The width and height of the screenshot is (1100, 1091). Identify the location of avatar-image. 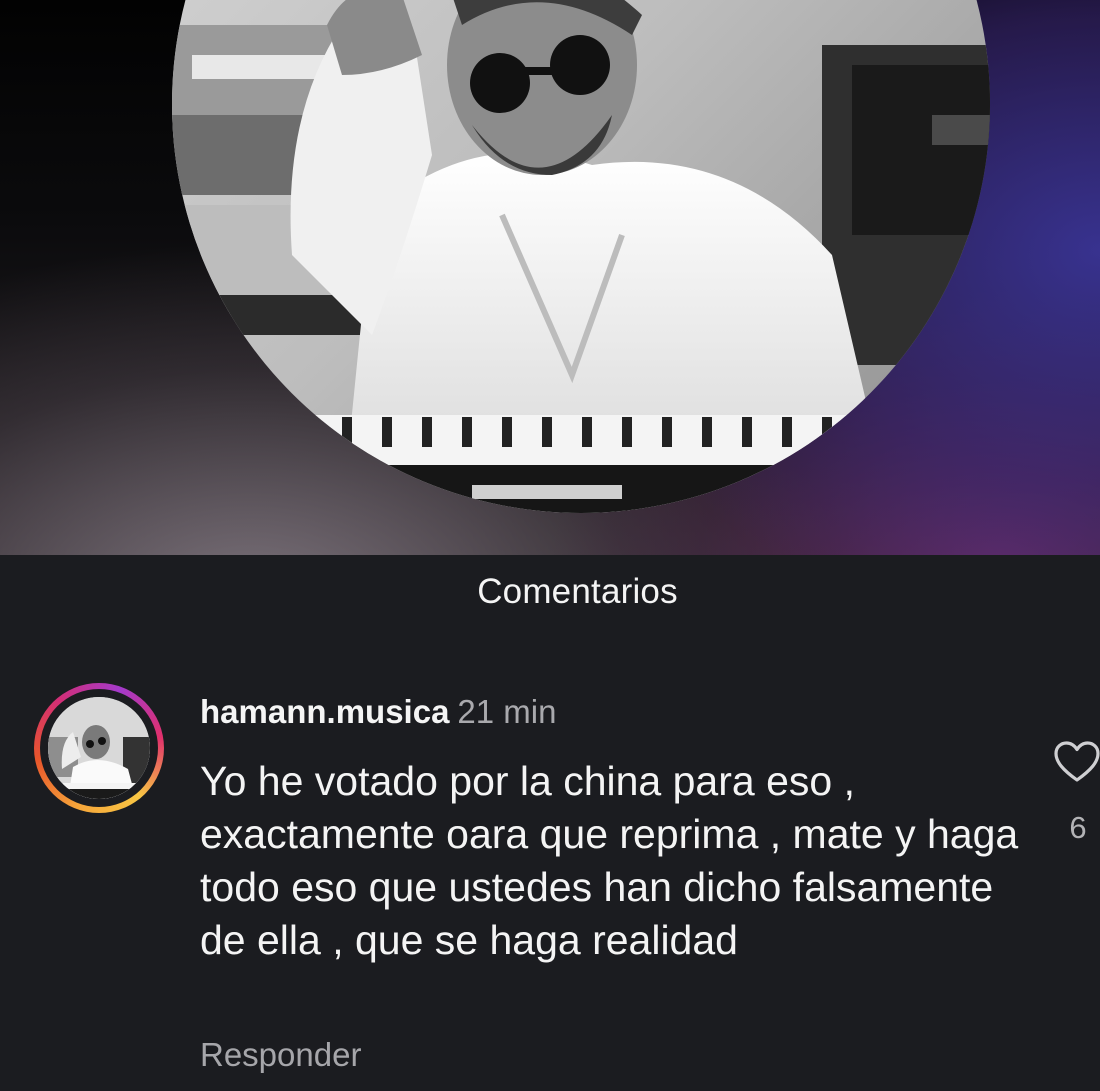
(99, 748).